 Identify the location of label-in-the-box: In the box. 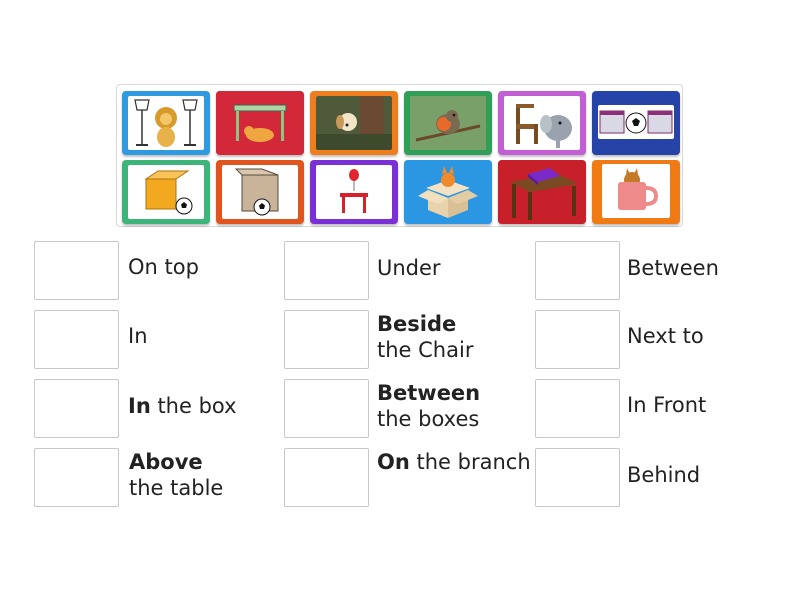
(182, 406).